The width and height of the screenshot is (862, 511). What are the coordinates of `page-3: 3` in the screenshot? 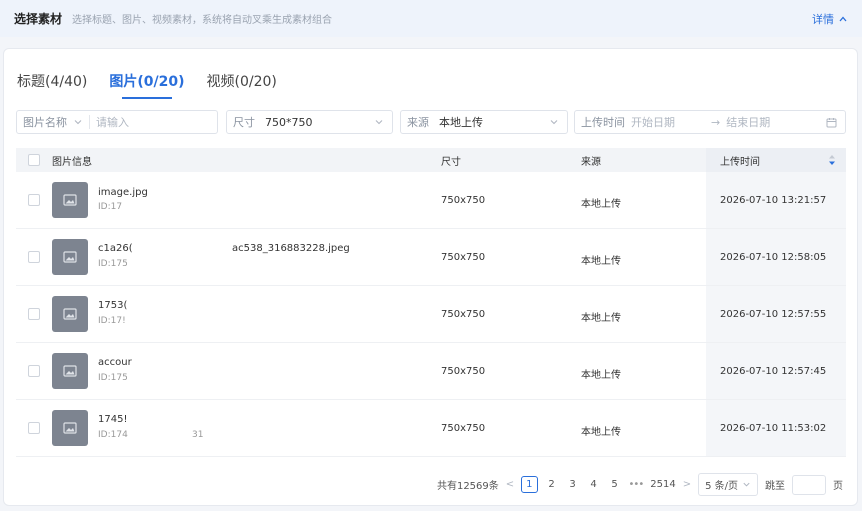 It's located at (573, 484).